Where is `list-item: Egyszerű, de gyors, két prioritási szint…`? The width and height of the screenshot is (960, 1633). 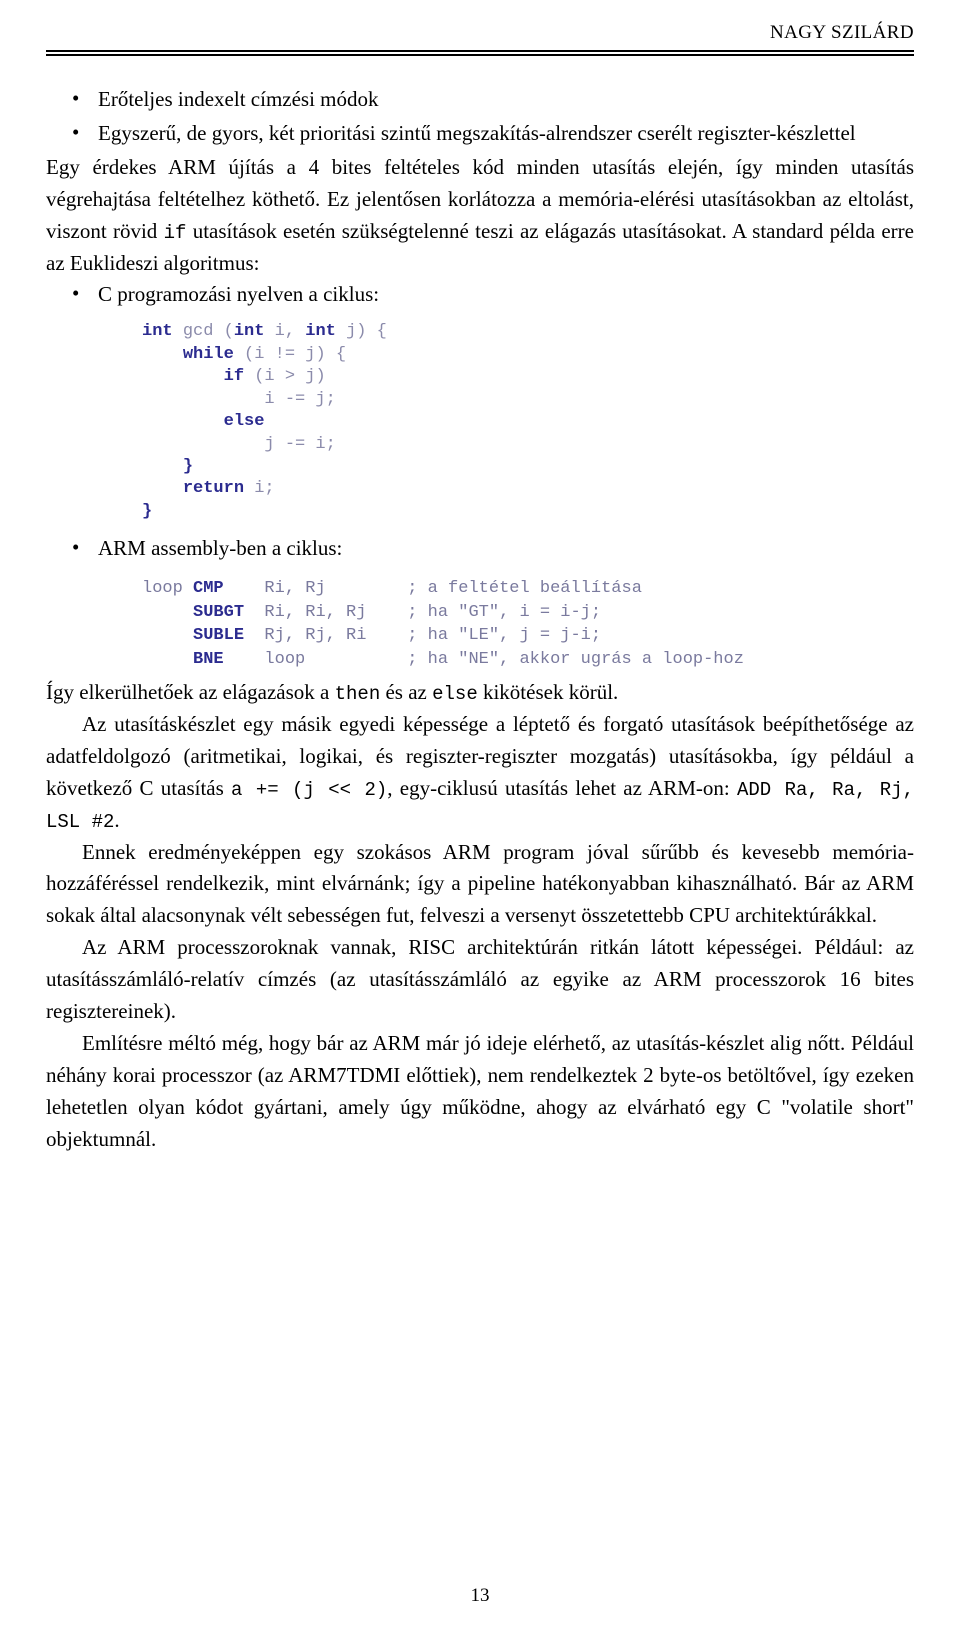 list-item: Egyszerű, de gyors, két prioritási szint… is located at coordinates (480, 133).